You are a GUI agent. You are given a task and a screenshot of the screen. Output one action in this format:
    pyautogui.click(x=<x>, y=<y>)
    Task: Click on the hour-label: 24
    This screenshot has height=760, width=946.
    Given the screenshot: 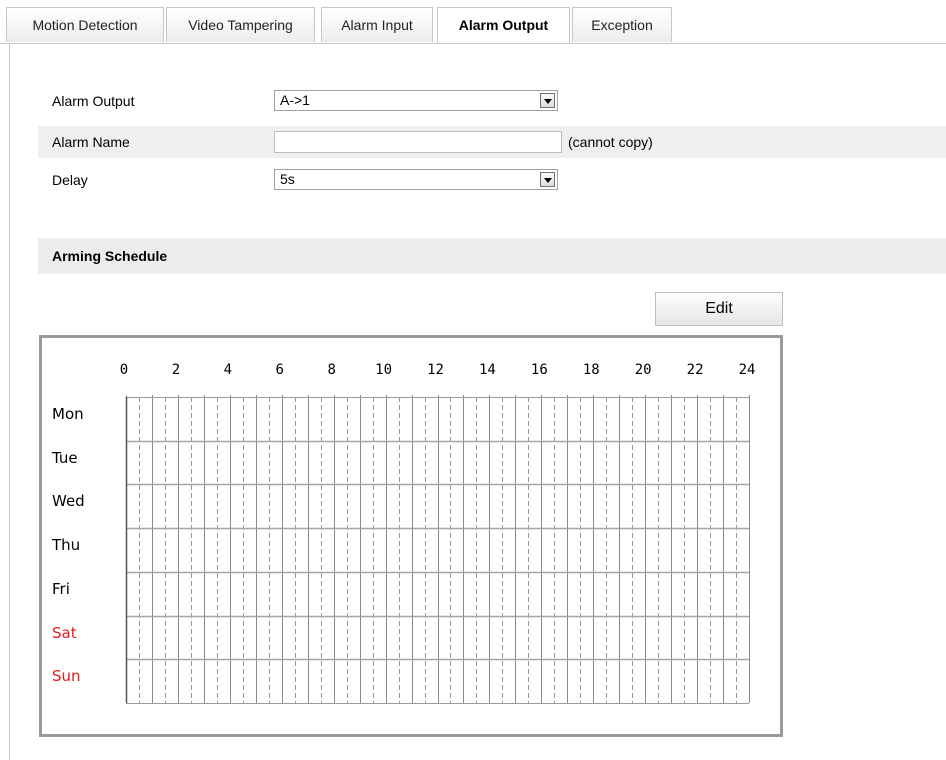 What is the action you would take?
    pyautogui.click(x=747, y=370)
    